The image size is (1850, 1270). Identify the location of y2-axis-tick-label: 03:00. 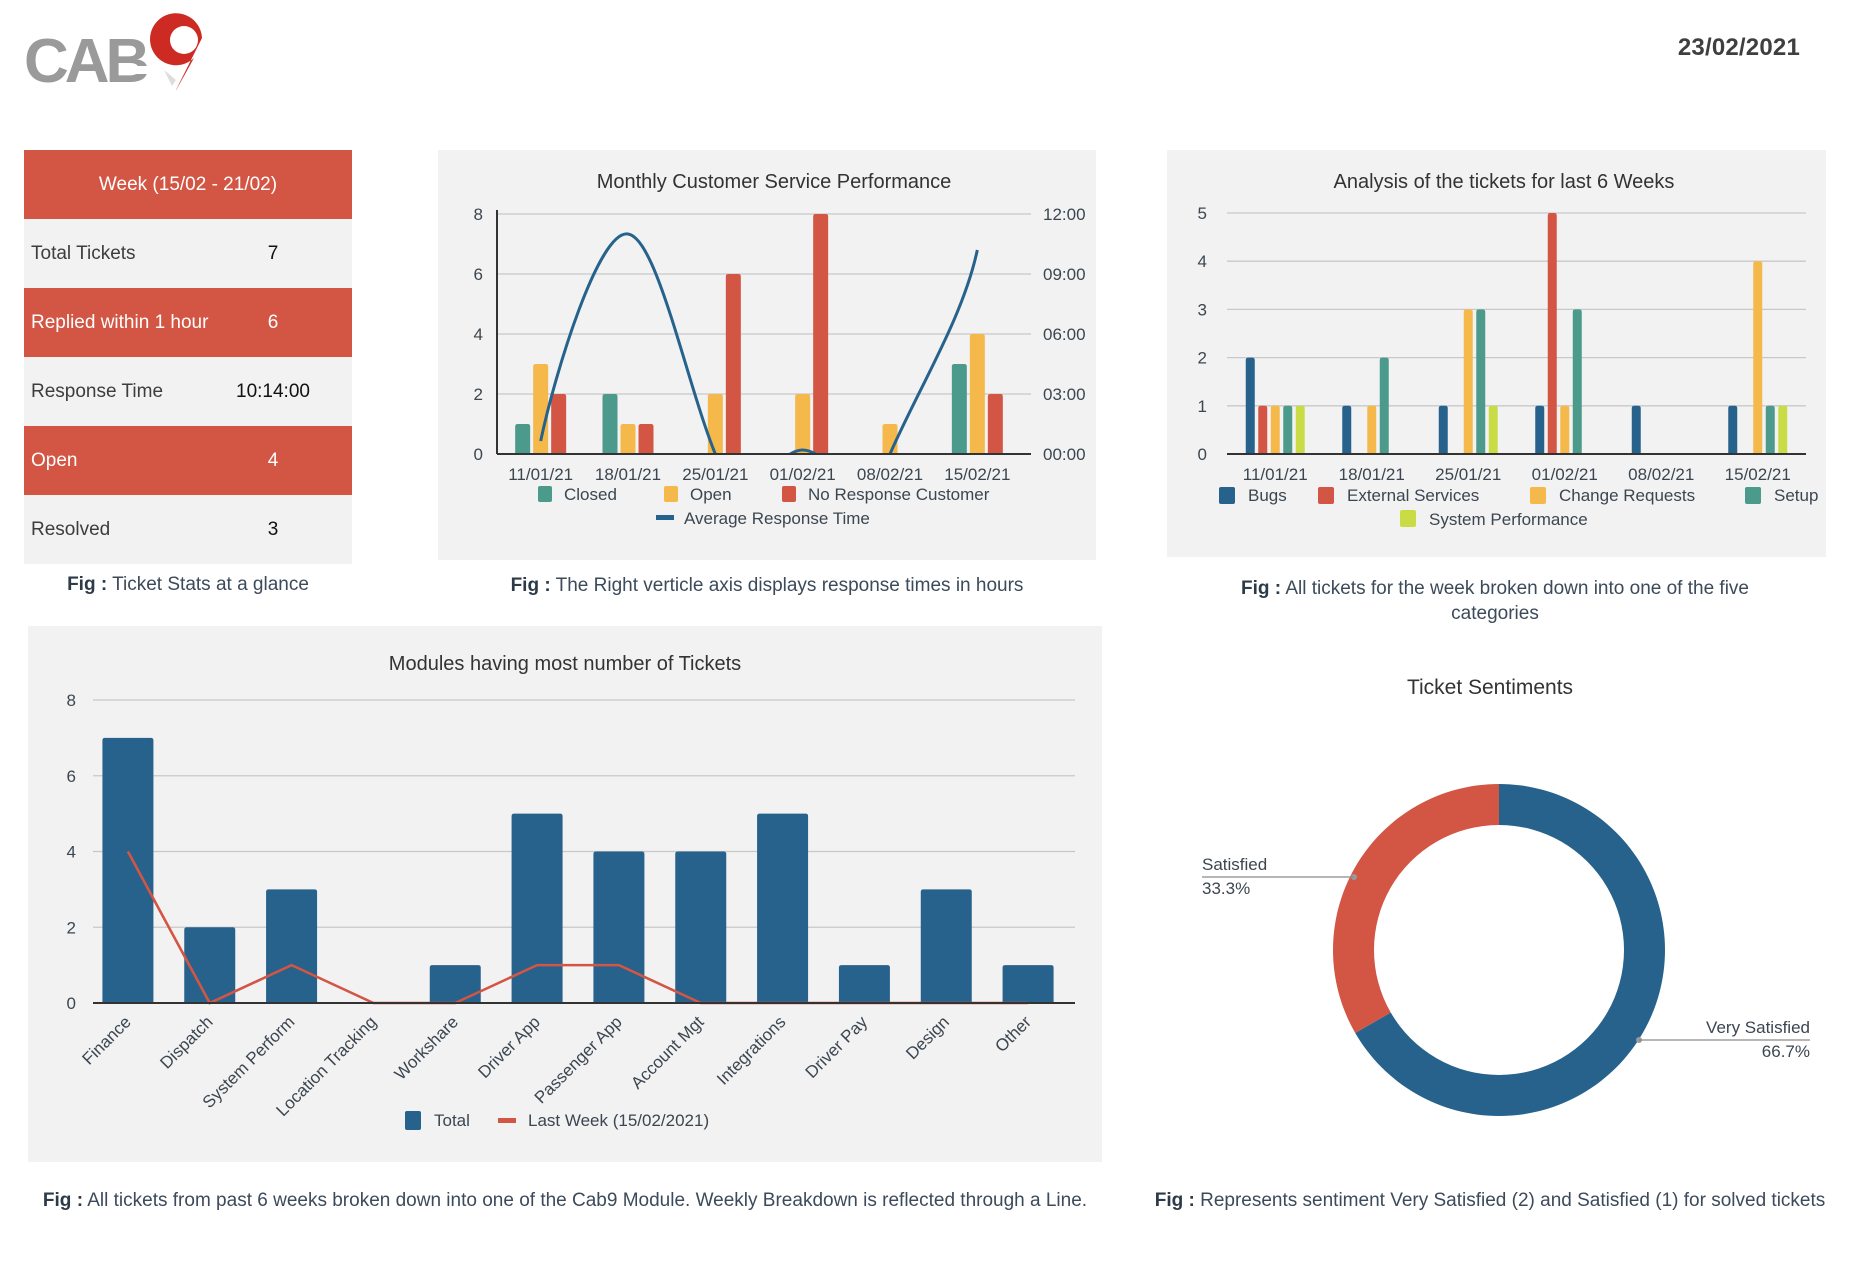
(1064, 394).